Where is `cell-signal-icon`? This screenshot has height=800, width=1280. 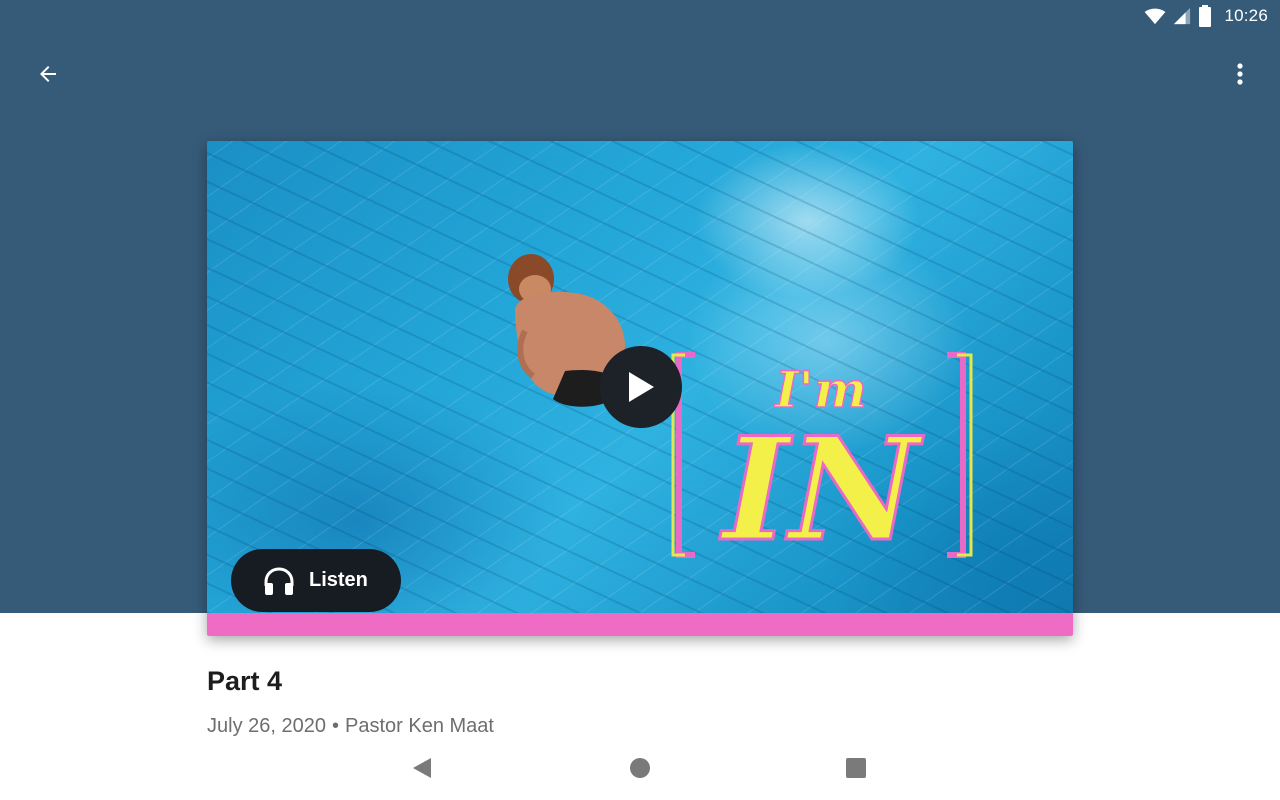 cell-signal-icon is located at coordinates (1182, 16).